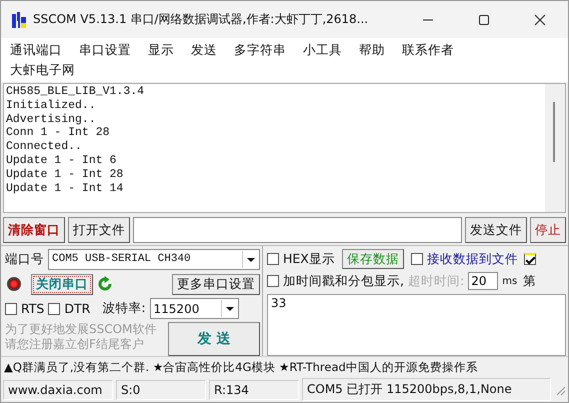 The width and height of the screenshot is (569, 403). Describe the element at coordinates (555, 148) in the screenshot. I see `scrollbar` at that location.